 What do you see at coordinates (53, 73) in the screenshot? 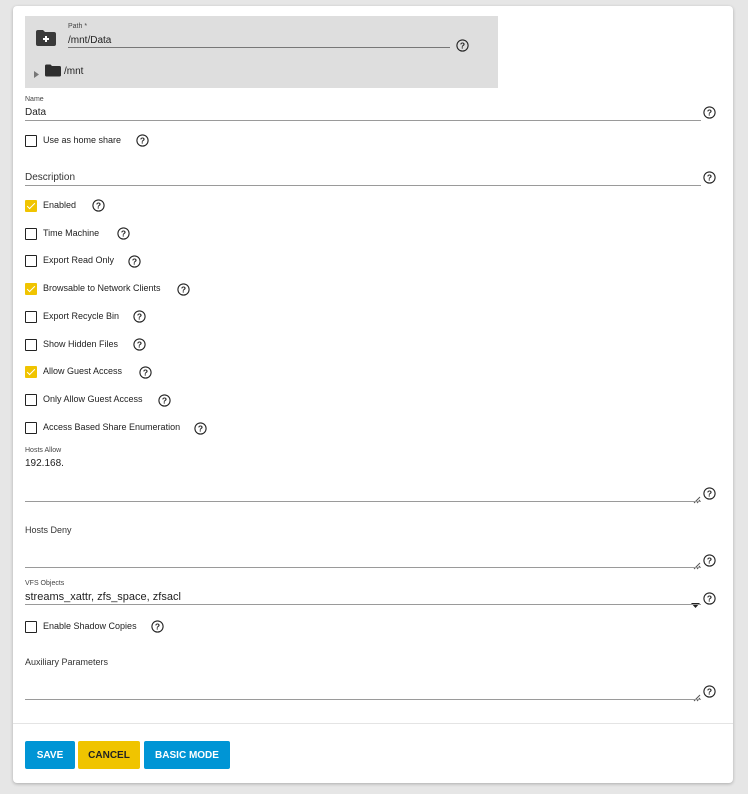
I see `folder-icon` at bounding box center [53, 73].